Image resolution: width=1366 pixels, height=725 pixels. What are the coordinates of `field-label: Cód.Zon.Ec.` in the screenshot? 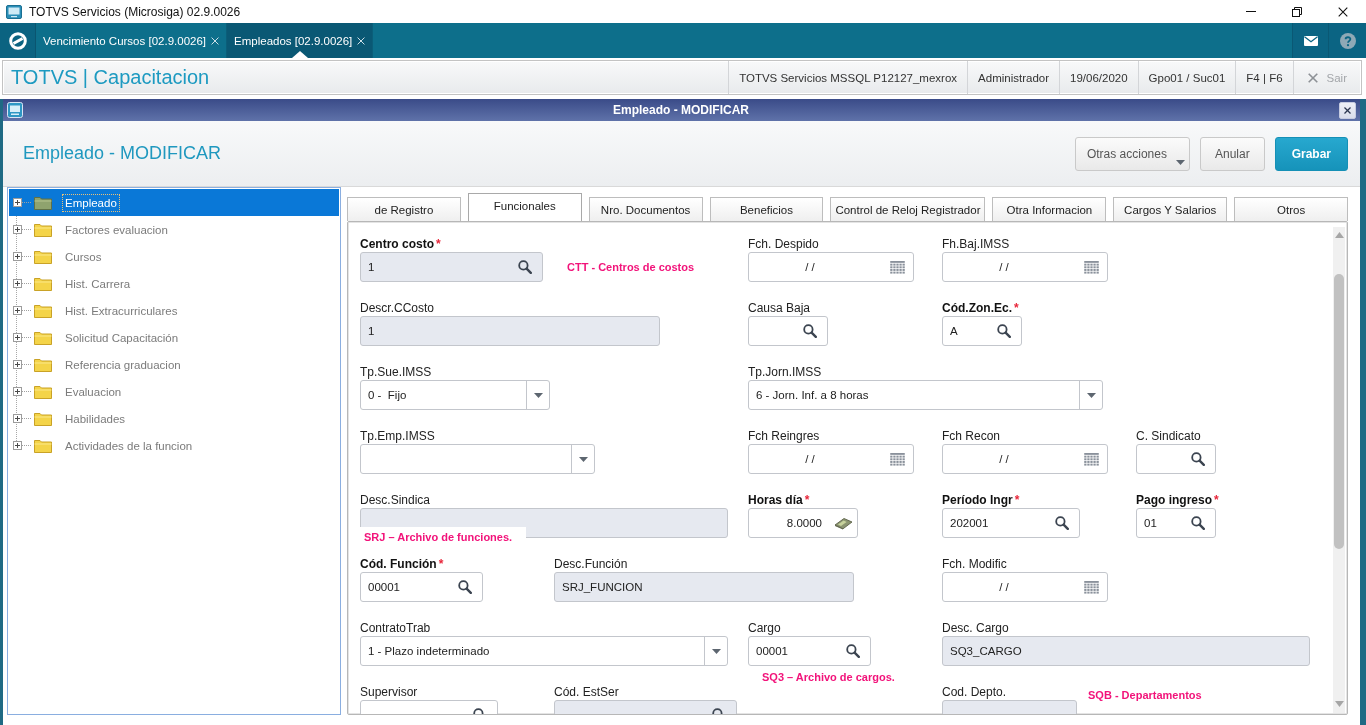 It's located at (977, 308).